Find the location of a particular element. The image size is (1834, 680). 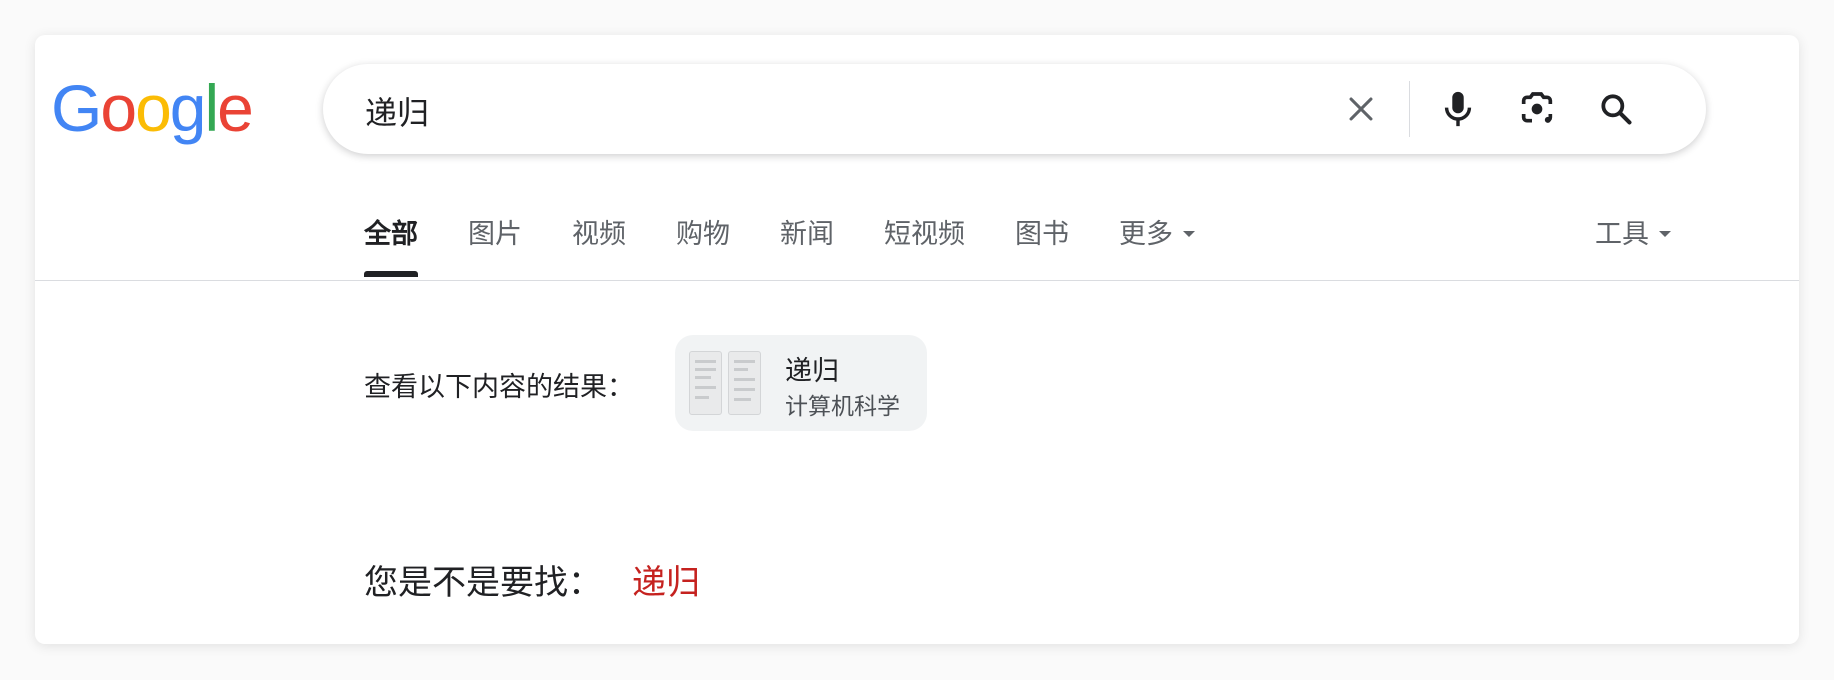

search-tabs: 全部 图片 视频 购物 新闻 短视频 图书 更多 工具 is located at coordinates (917, 228).